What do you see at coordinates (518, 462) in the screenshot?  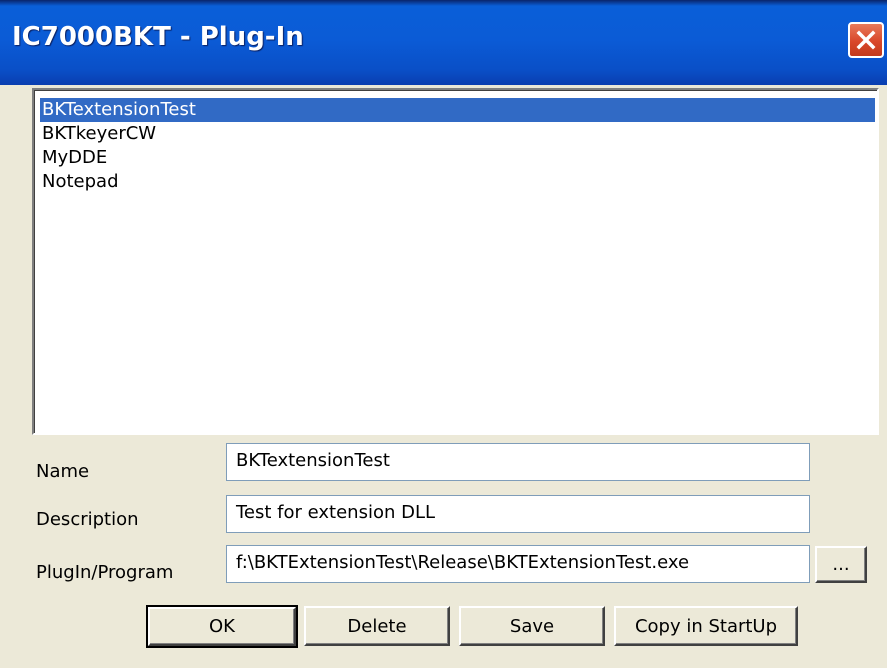 I see `name-field: BKTextensionTest` at bounding box center [518, 462].